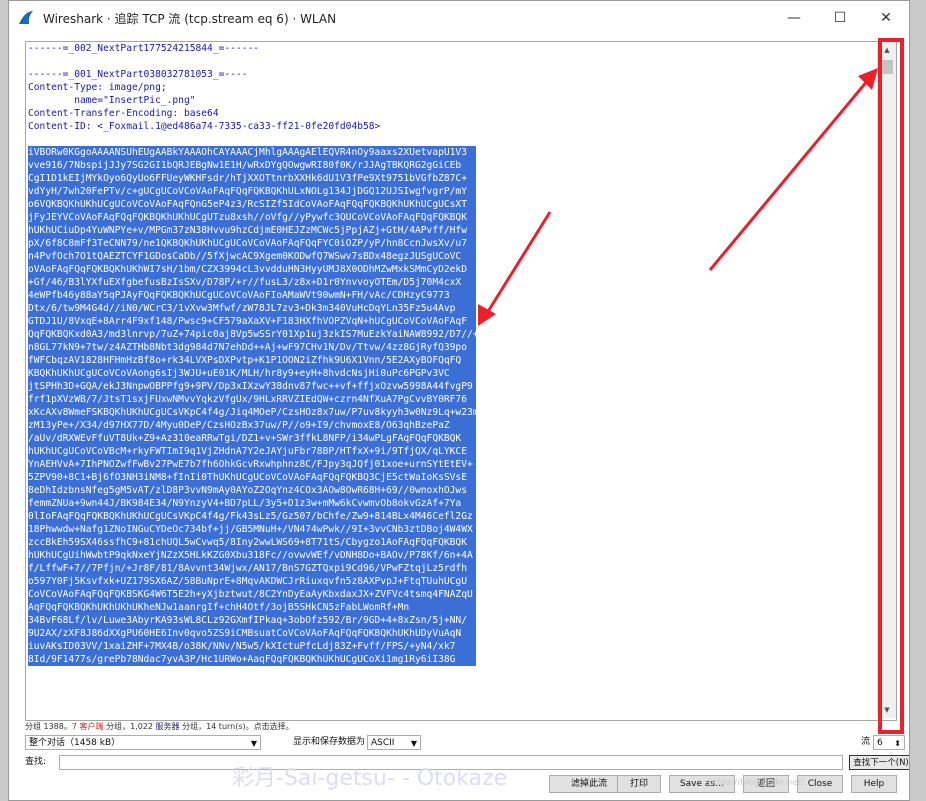 The height and width of the screenshot is (801, 926). What do you see at coordinates (891, 386) in the screenshot?
I see `annotation-highlight-box` at bounding box center [891, 386].